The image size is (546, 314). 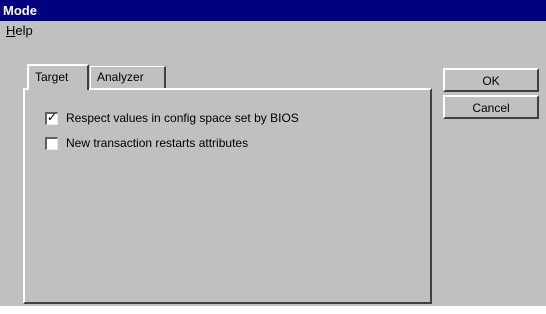 I want to click on title-bar: Mode, so click(x=273, y=10).